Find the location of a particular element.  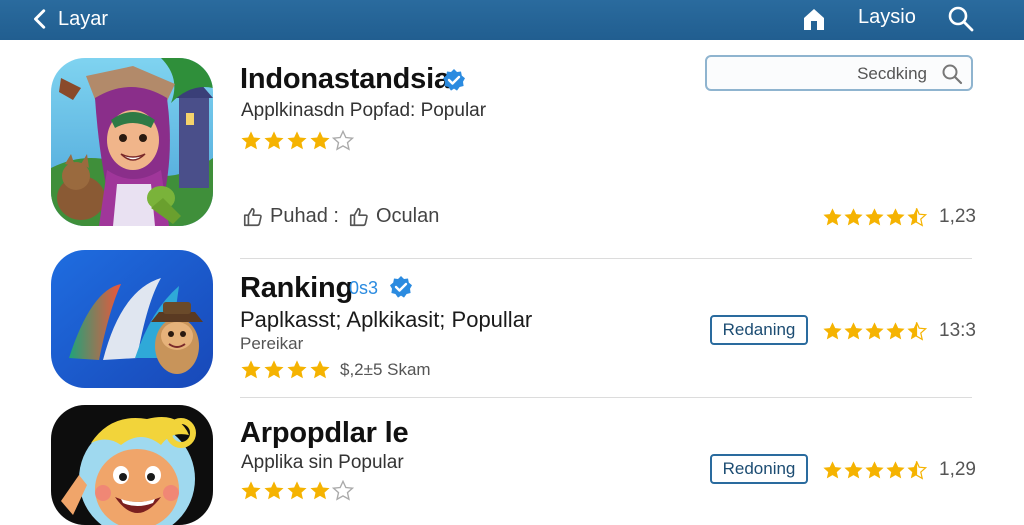

action-oculan: Oculan is located at coordinates (393, 216).